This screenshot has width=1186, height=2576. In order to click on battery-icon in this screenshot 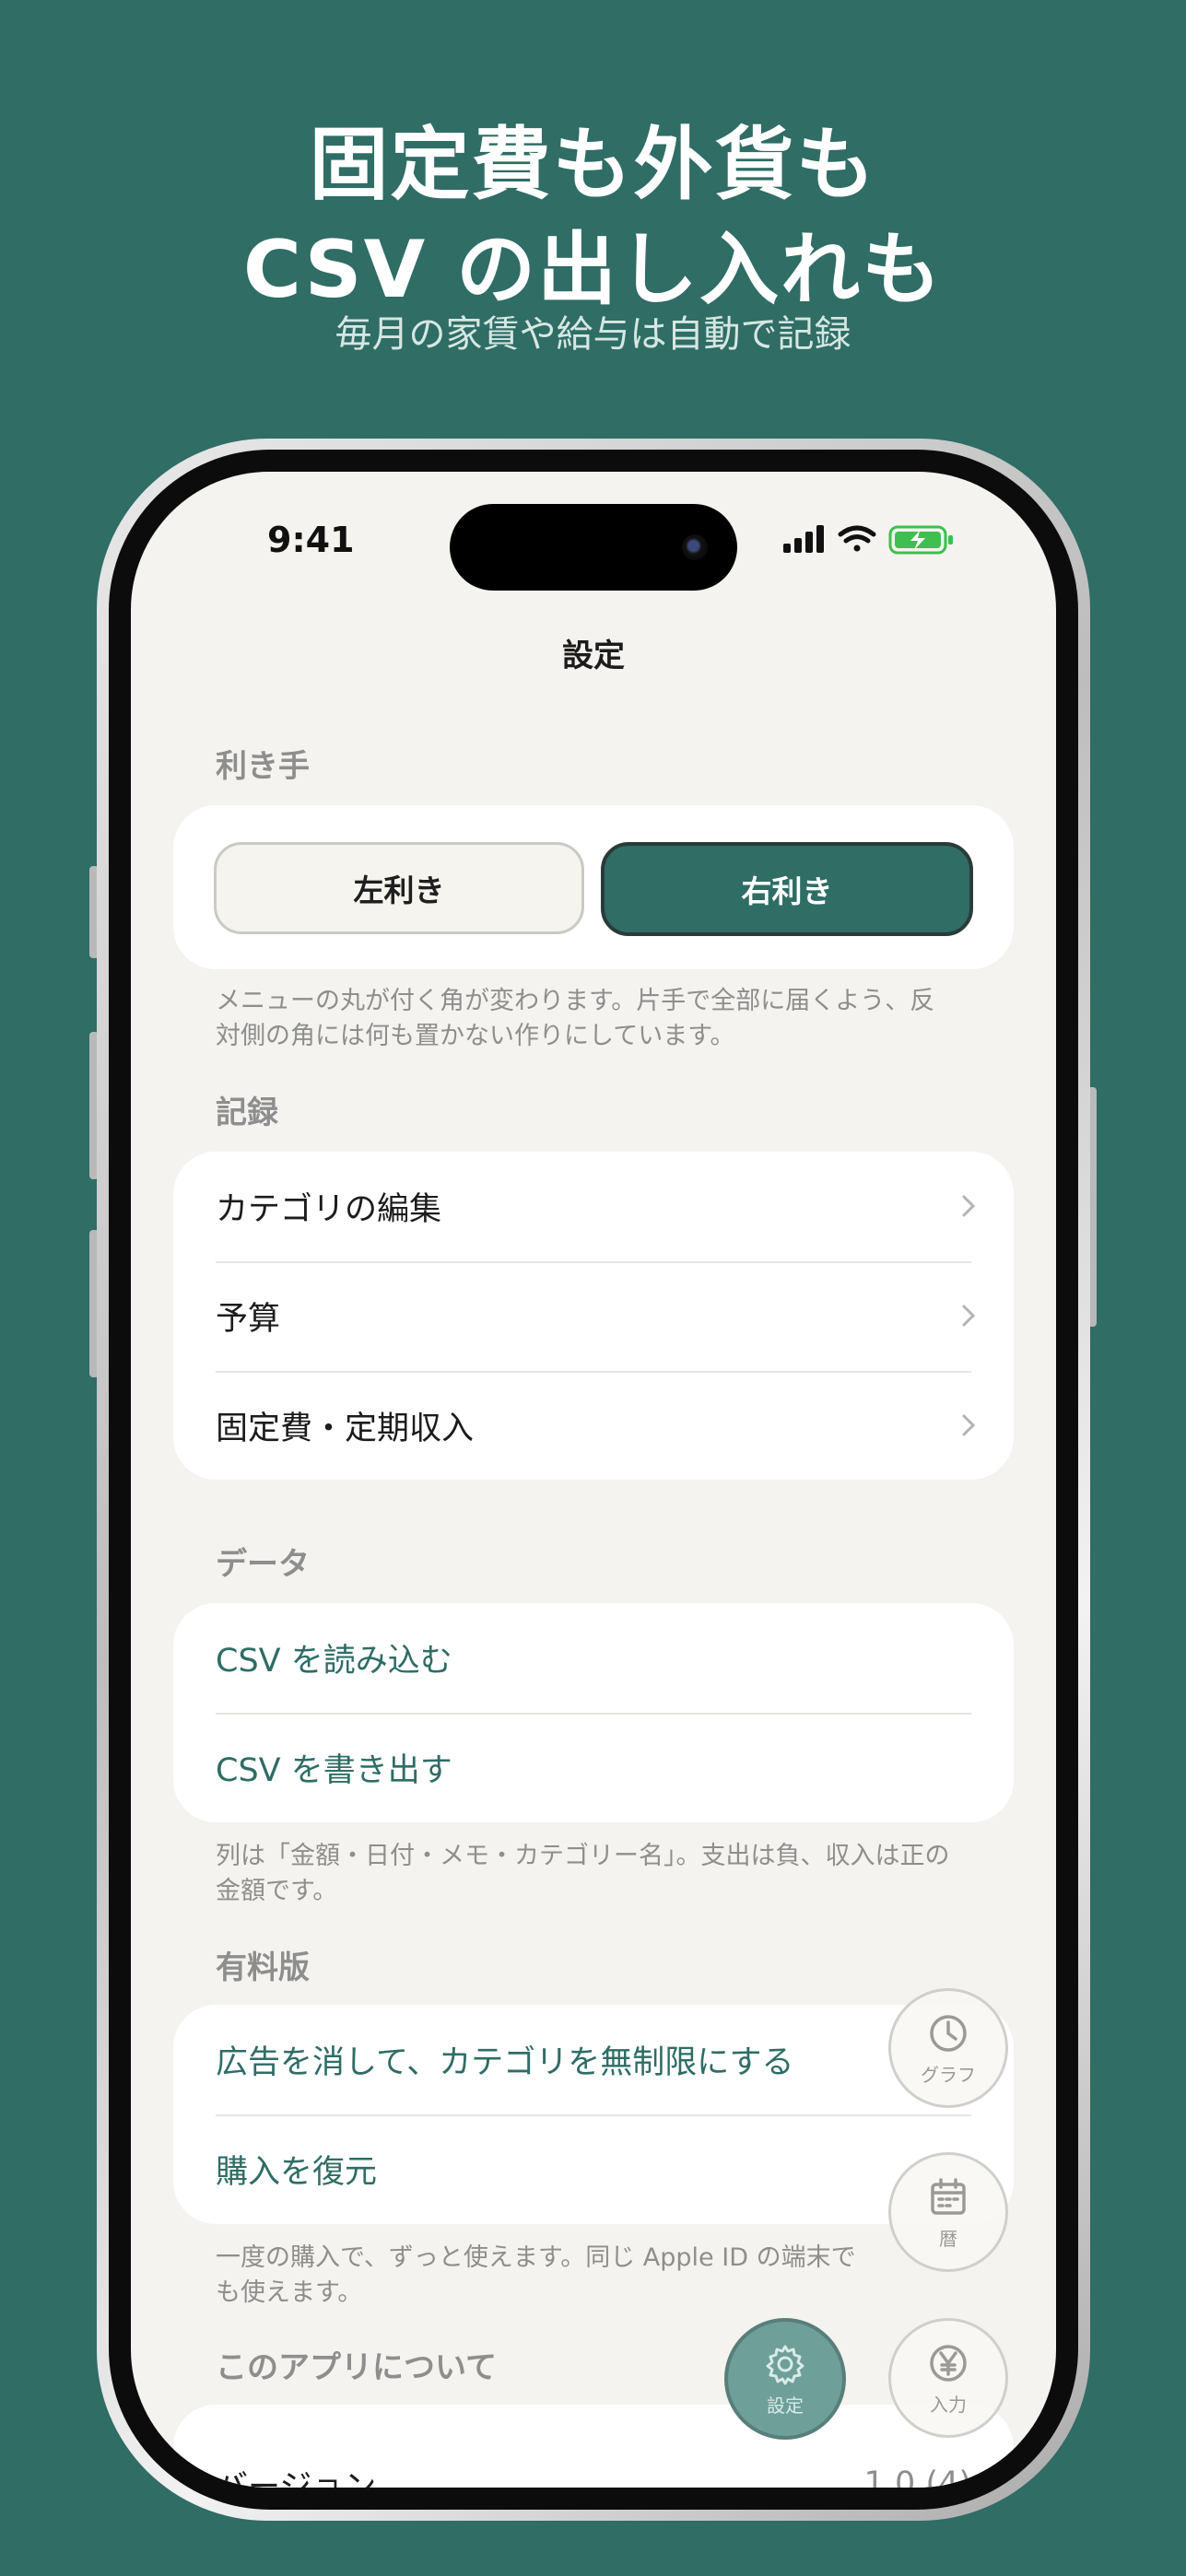, I will do `click(920, 540)`.